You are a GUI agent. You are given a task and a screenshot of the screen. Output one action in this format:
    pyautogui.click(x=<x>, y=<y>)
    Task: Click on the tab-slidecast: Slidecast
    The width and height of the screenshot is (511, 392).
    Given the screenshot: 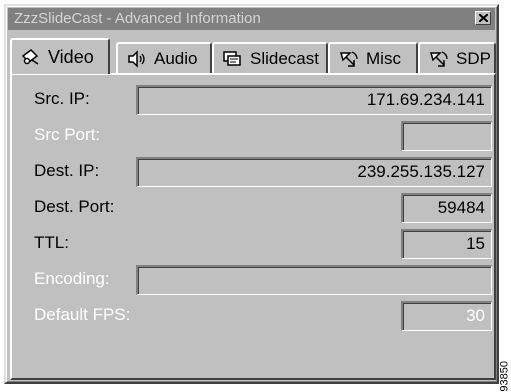 What is the action you would take?
    pyautogui.click(x=270, y=57)
    